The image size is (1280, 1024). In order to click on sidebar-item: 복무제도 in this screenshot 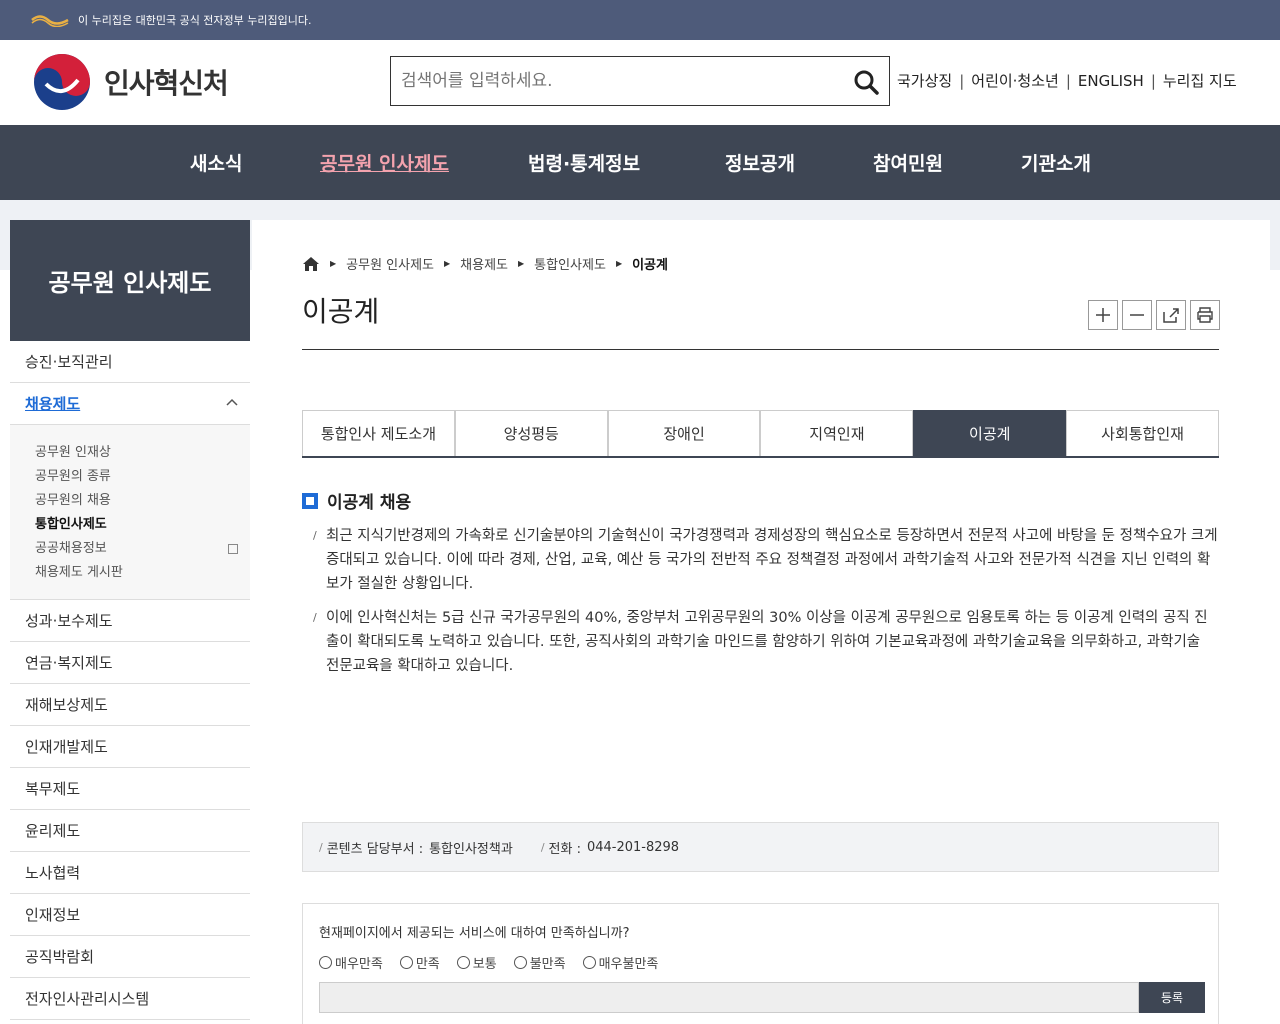, I will do `click(130, 789)`.